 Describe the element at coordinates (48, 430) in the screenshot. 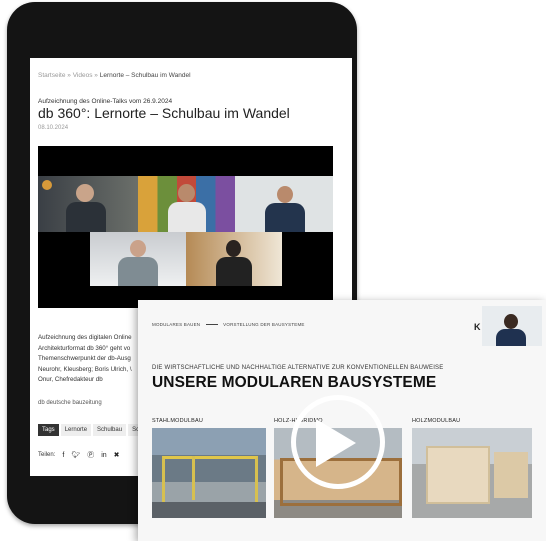

I see `tags-label: Tags` at that location.